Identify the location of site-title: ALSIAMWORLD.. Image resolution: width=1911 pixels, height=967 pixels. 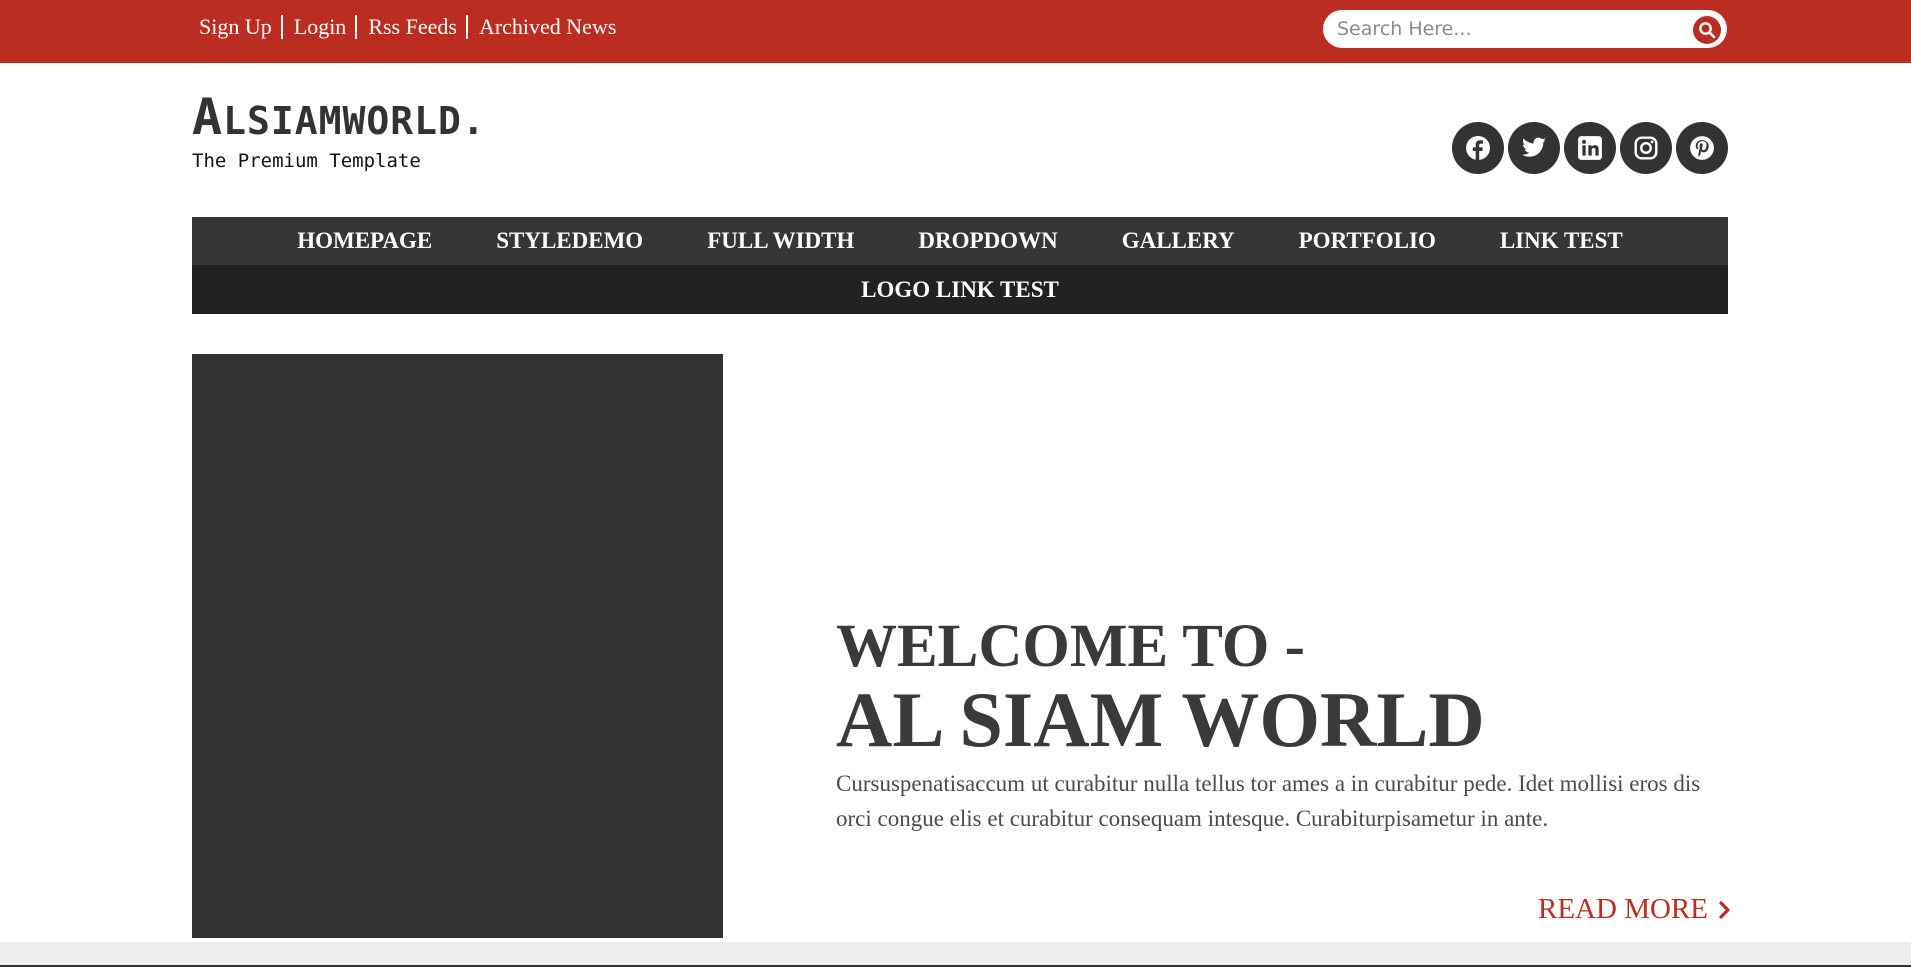
(339, 117).